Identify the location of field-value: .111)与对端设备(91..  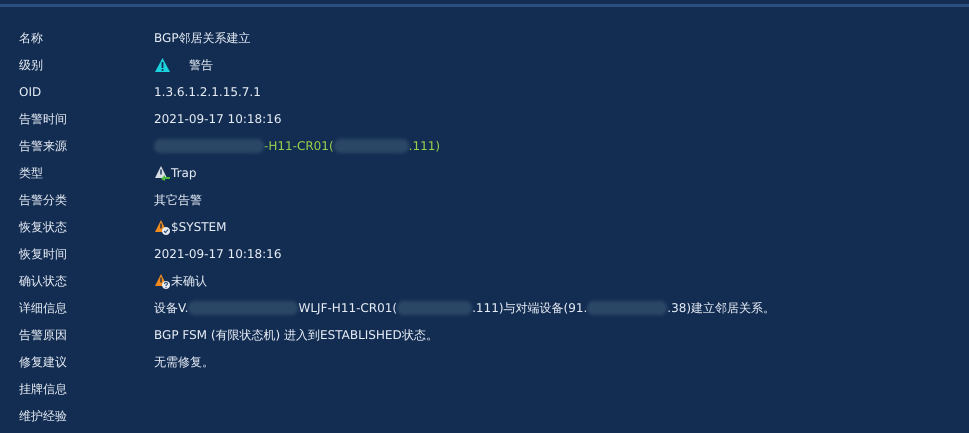
(530, 308).